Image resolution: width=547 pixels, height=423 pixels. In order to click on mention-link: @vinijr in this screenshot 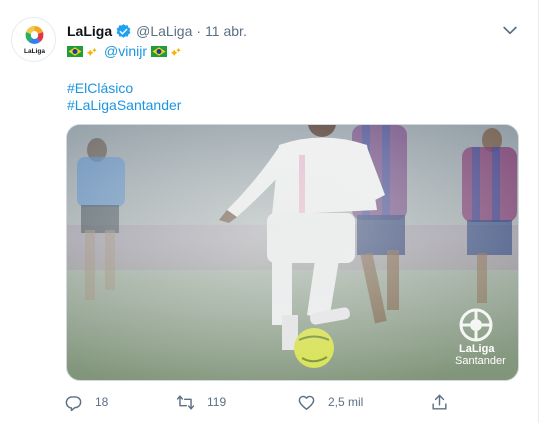, I will do `click(125, 51)`.